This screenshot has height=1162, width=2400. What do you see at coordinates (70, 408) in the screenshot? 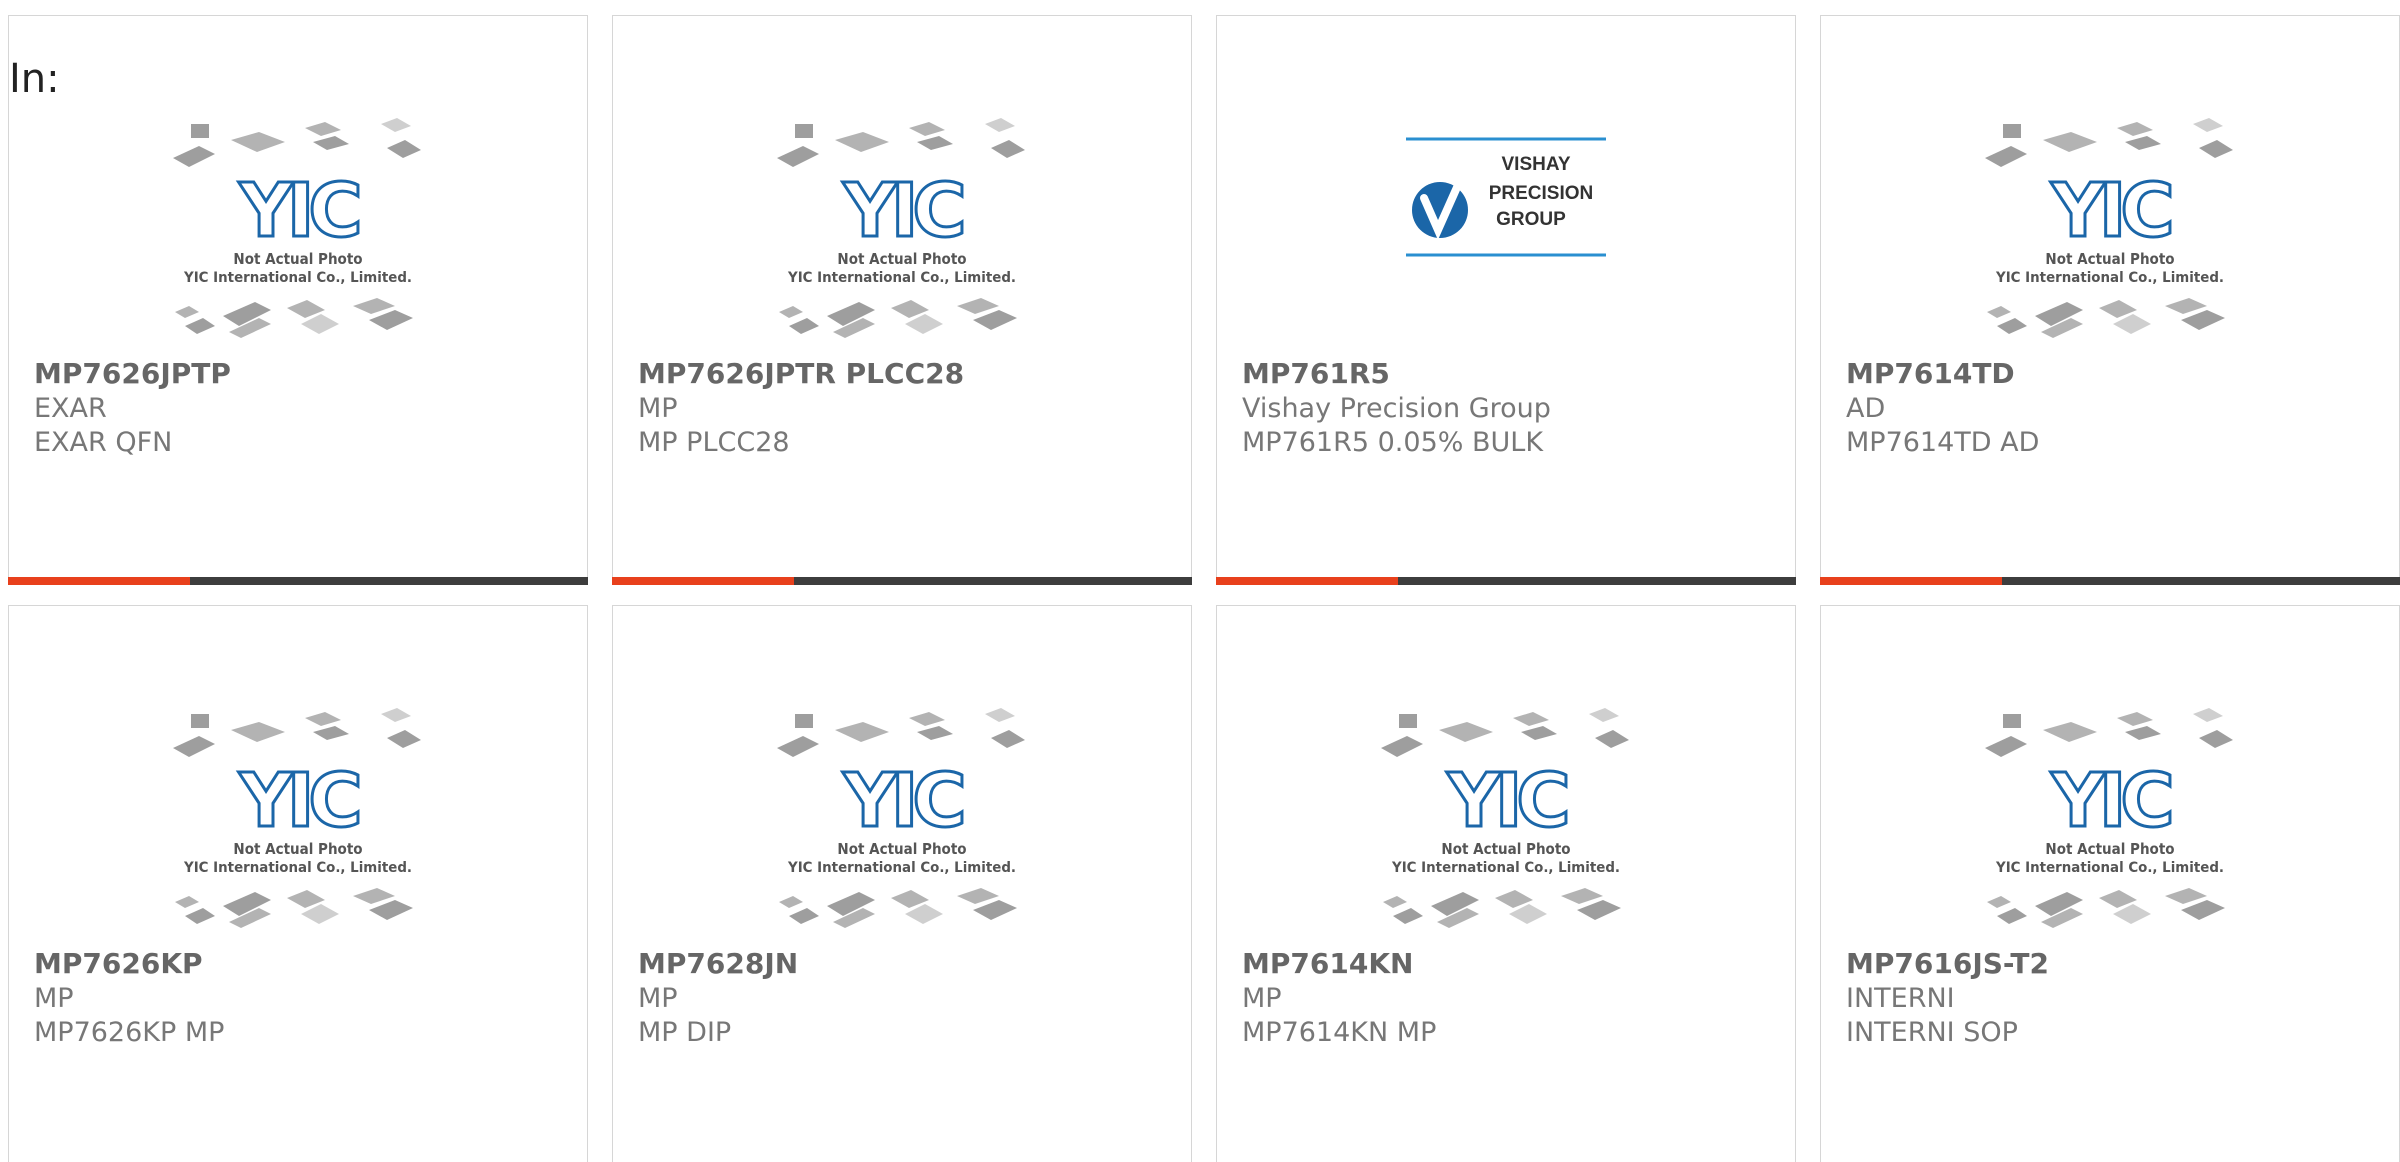
I see `manufacturer: EXAR` at bounding box center [70, 408].